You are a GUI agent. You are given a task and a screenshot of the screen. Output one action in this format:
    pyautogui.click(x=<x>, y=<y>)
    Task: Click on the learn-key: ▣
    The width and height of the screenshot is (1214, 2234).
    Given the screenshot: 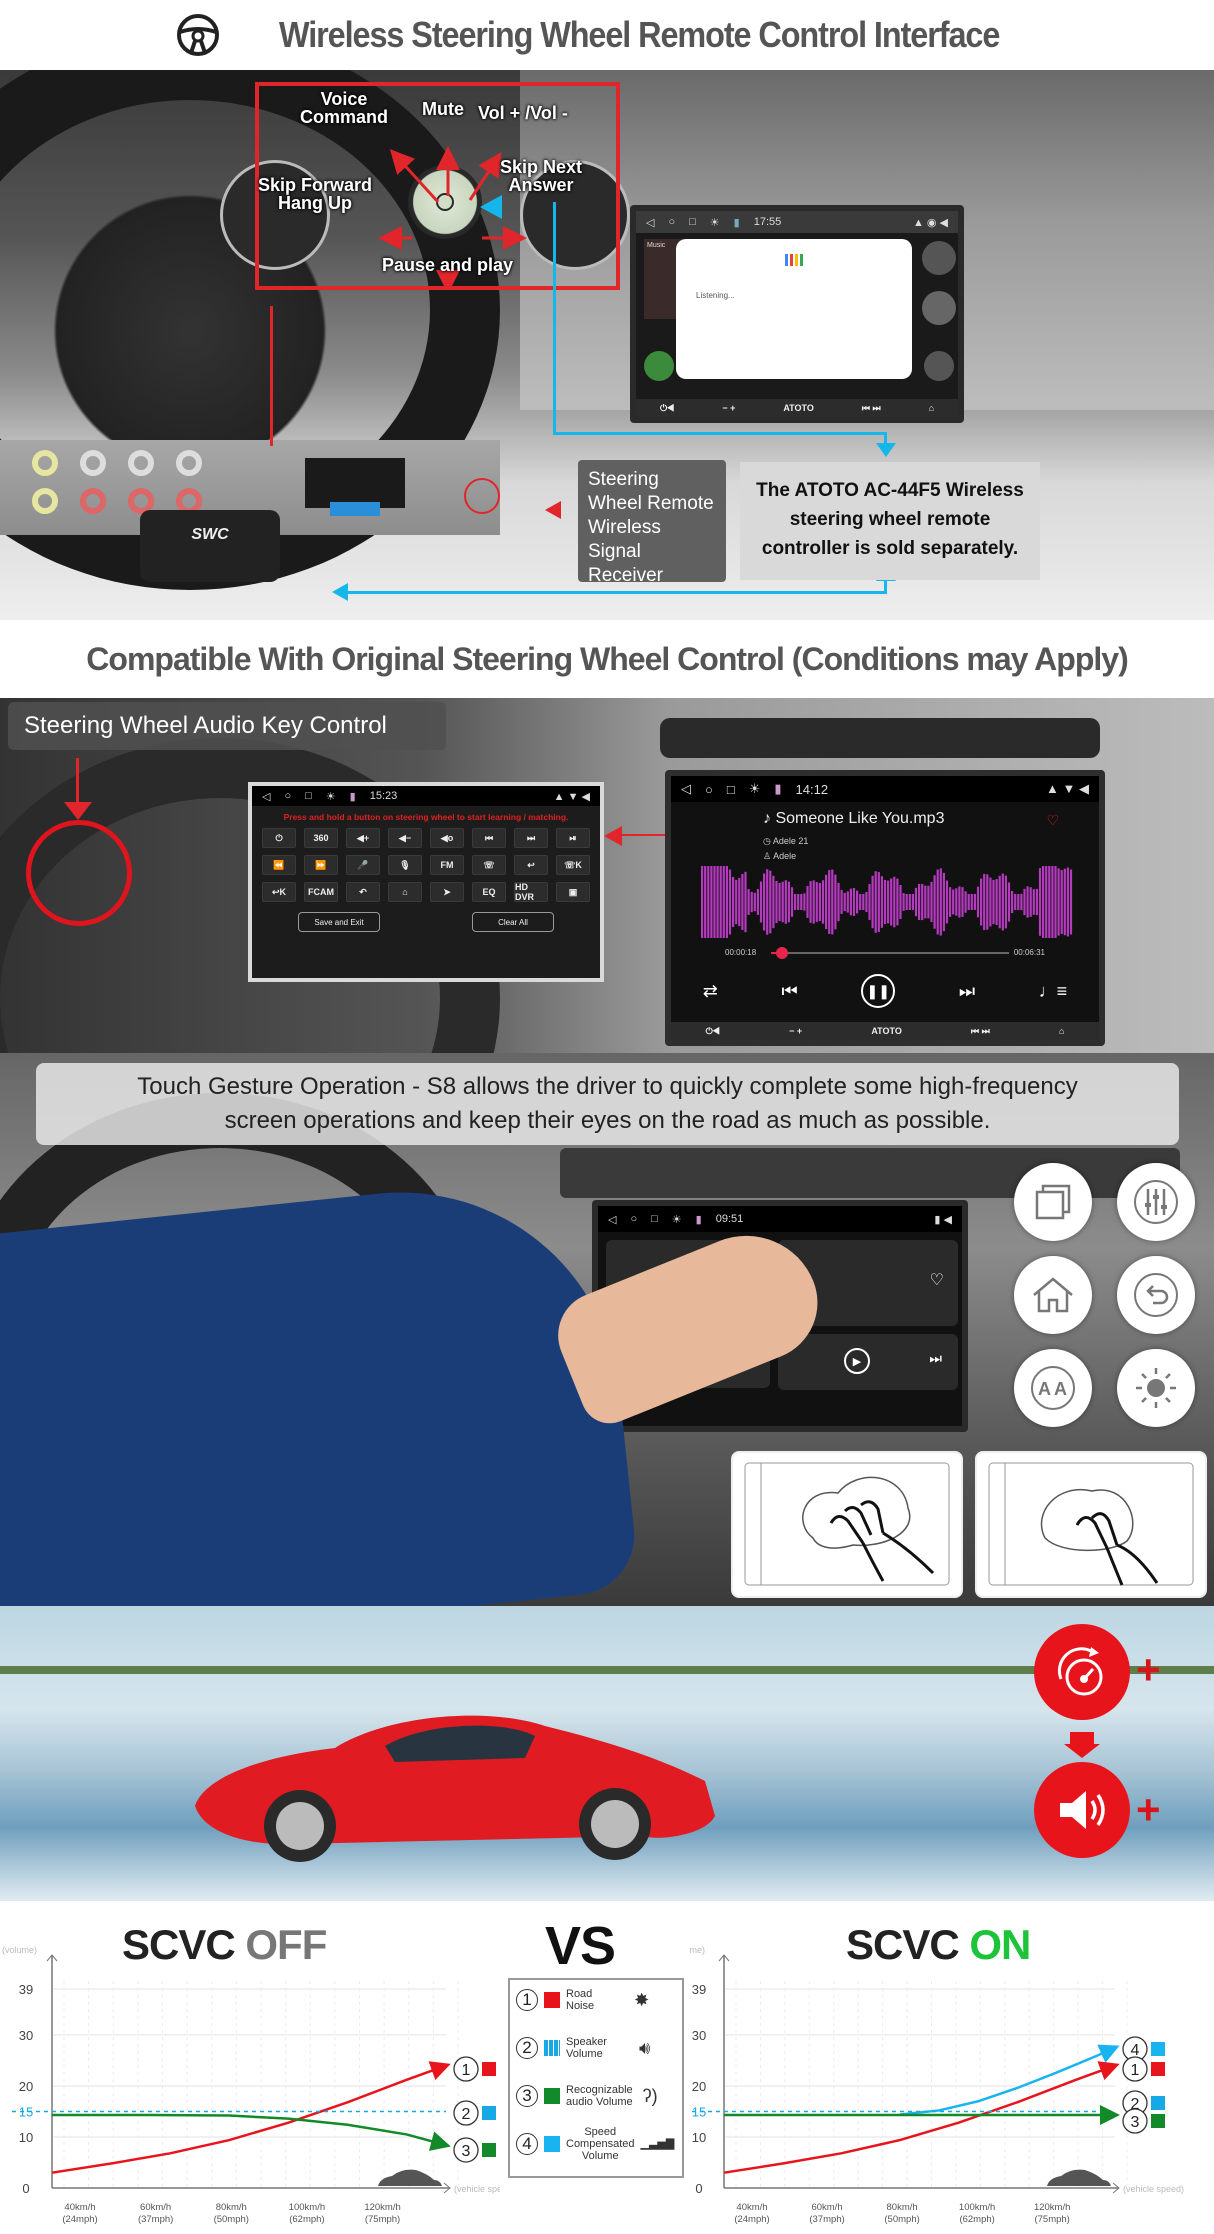 What is the action you would take?
    pyautogui.click(x=573, y=892)
    